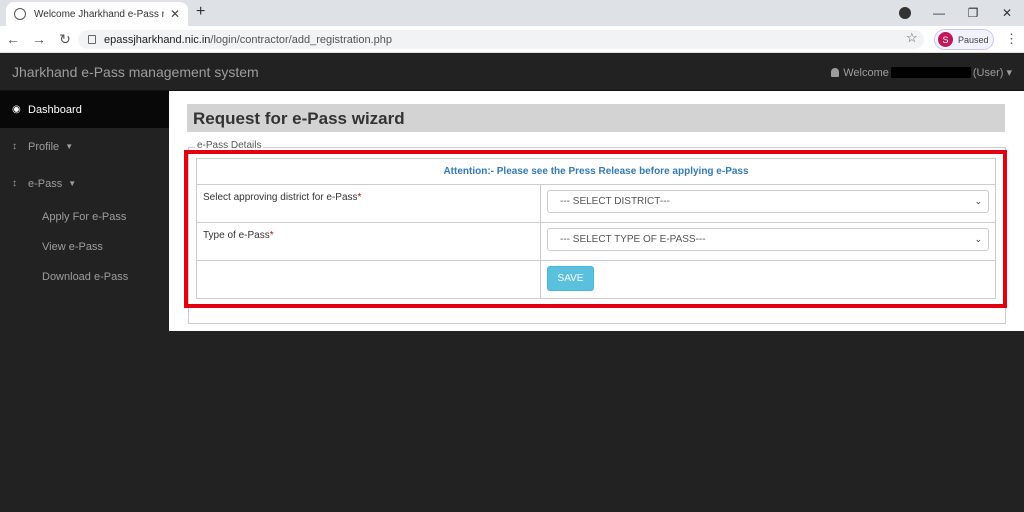 The height and width of the screenshot is (512, 1024). Describe the element at coordinates (84, 109) in the screenshot. I see `sidebar-item-dashboard: ◉ Dashboard` at that location.